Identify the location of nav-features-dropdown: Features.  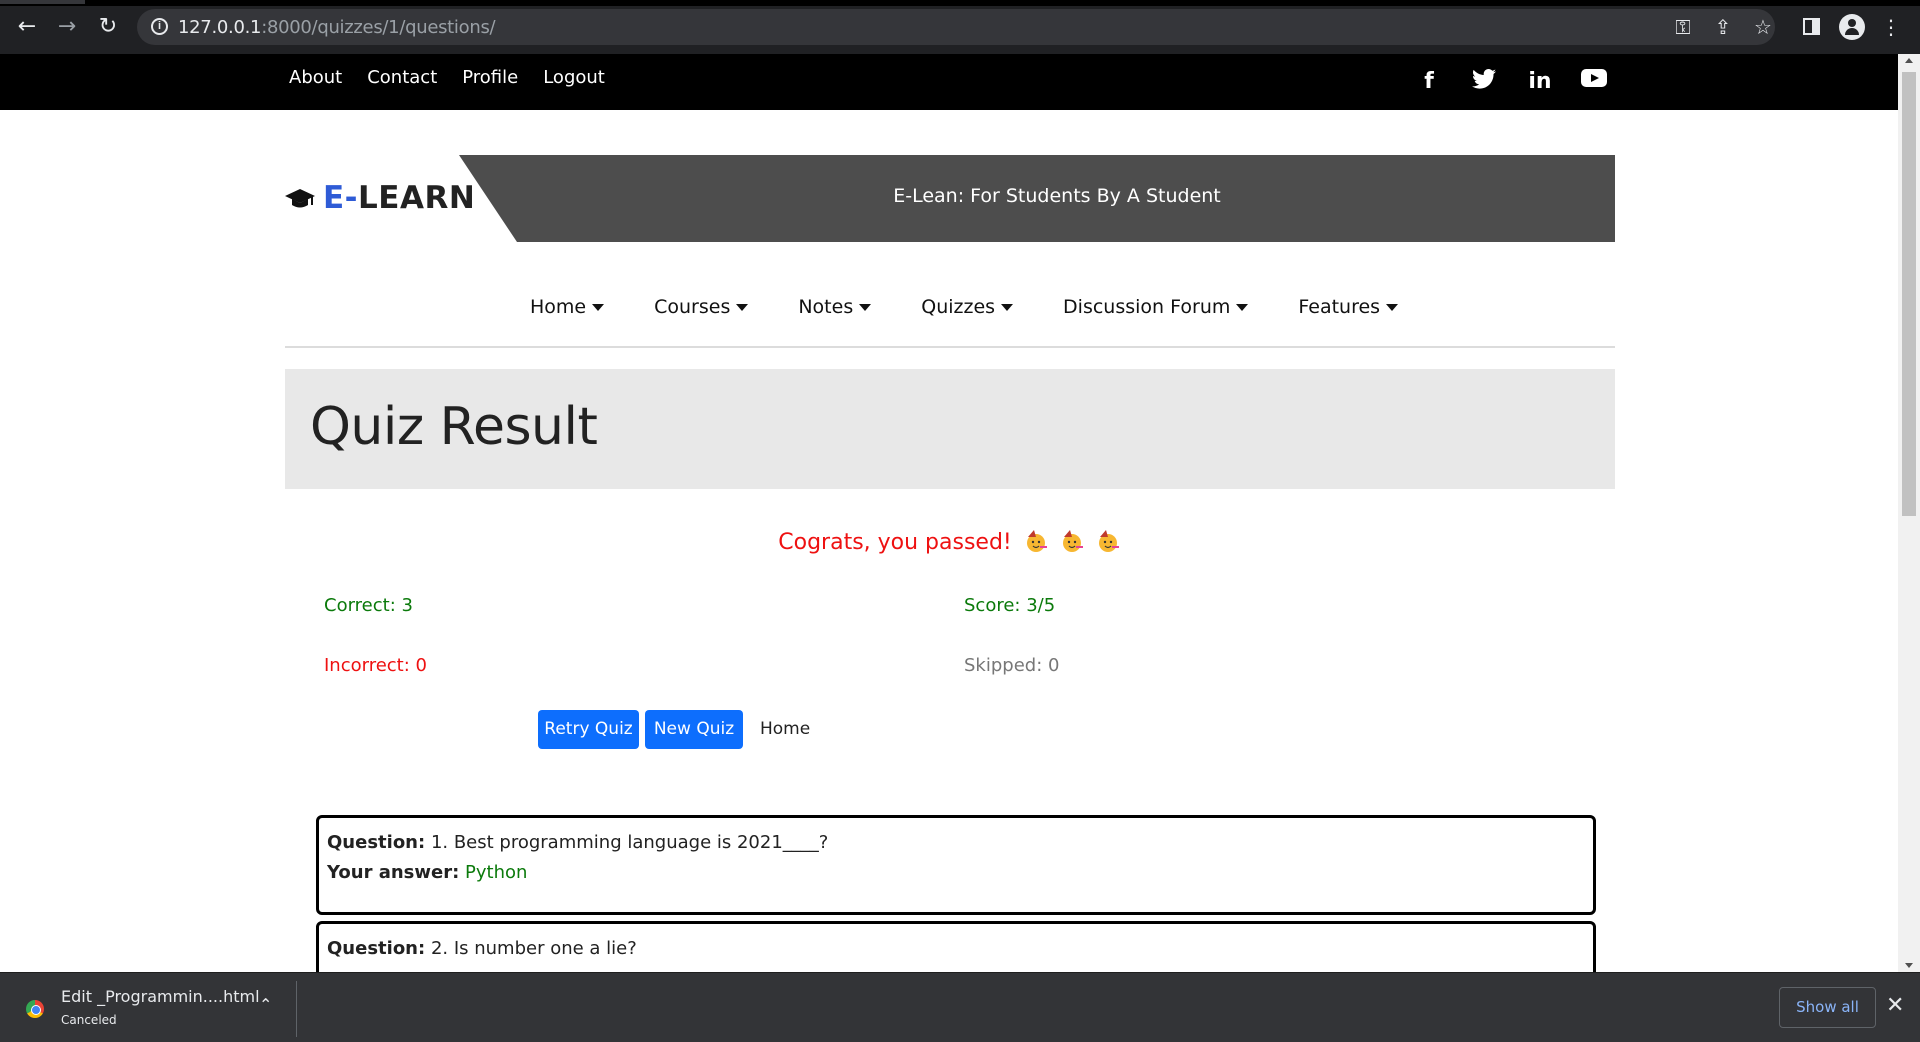
(1348, 307).